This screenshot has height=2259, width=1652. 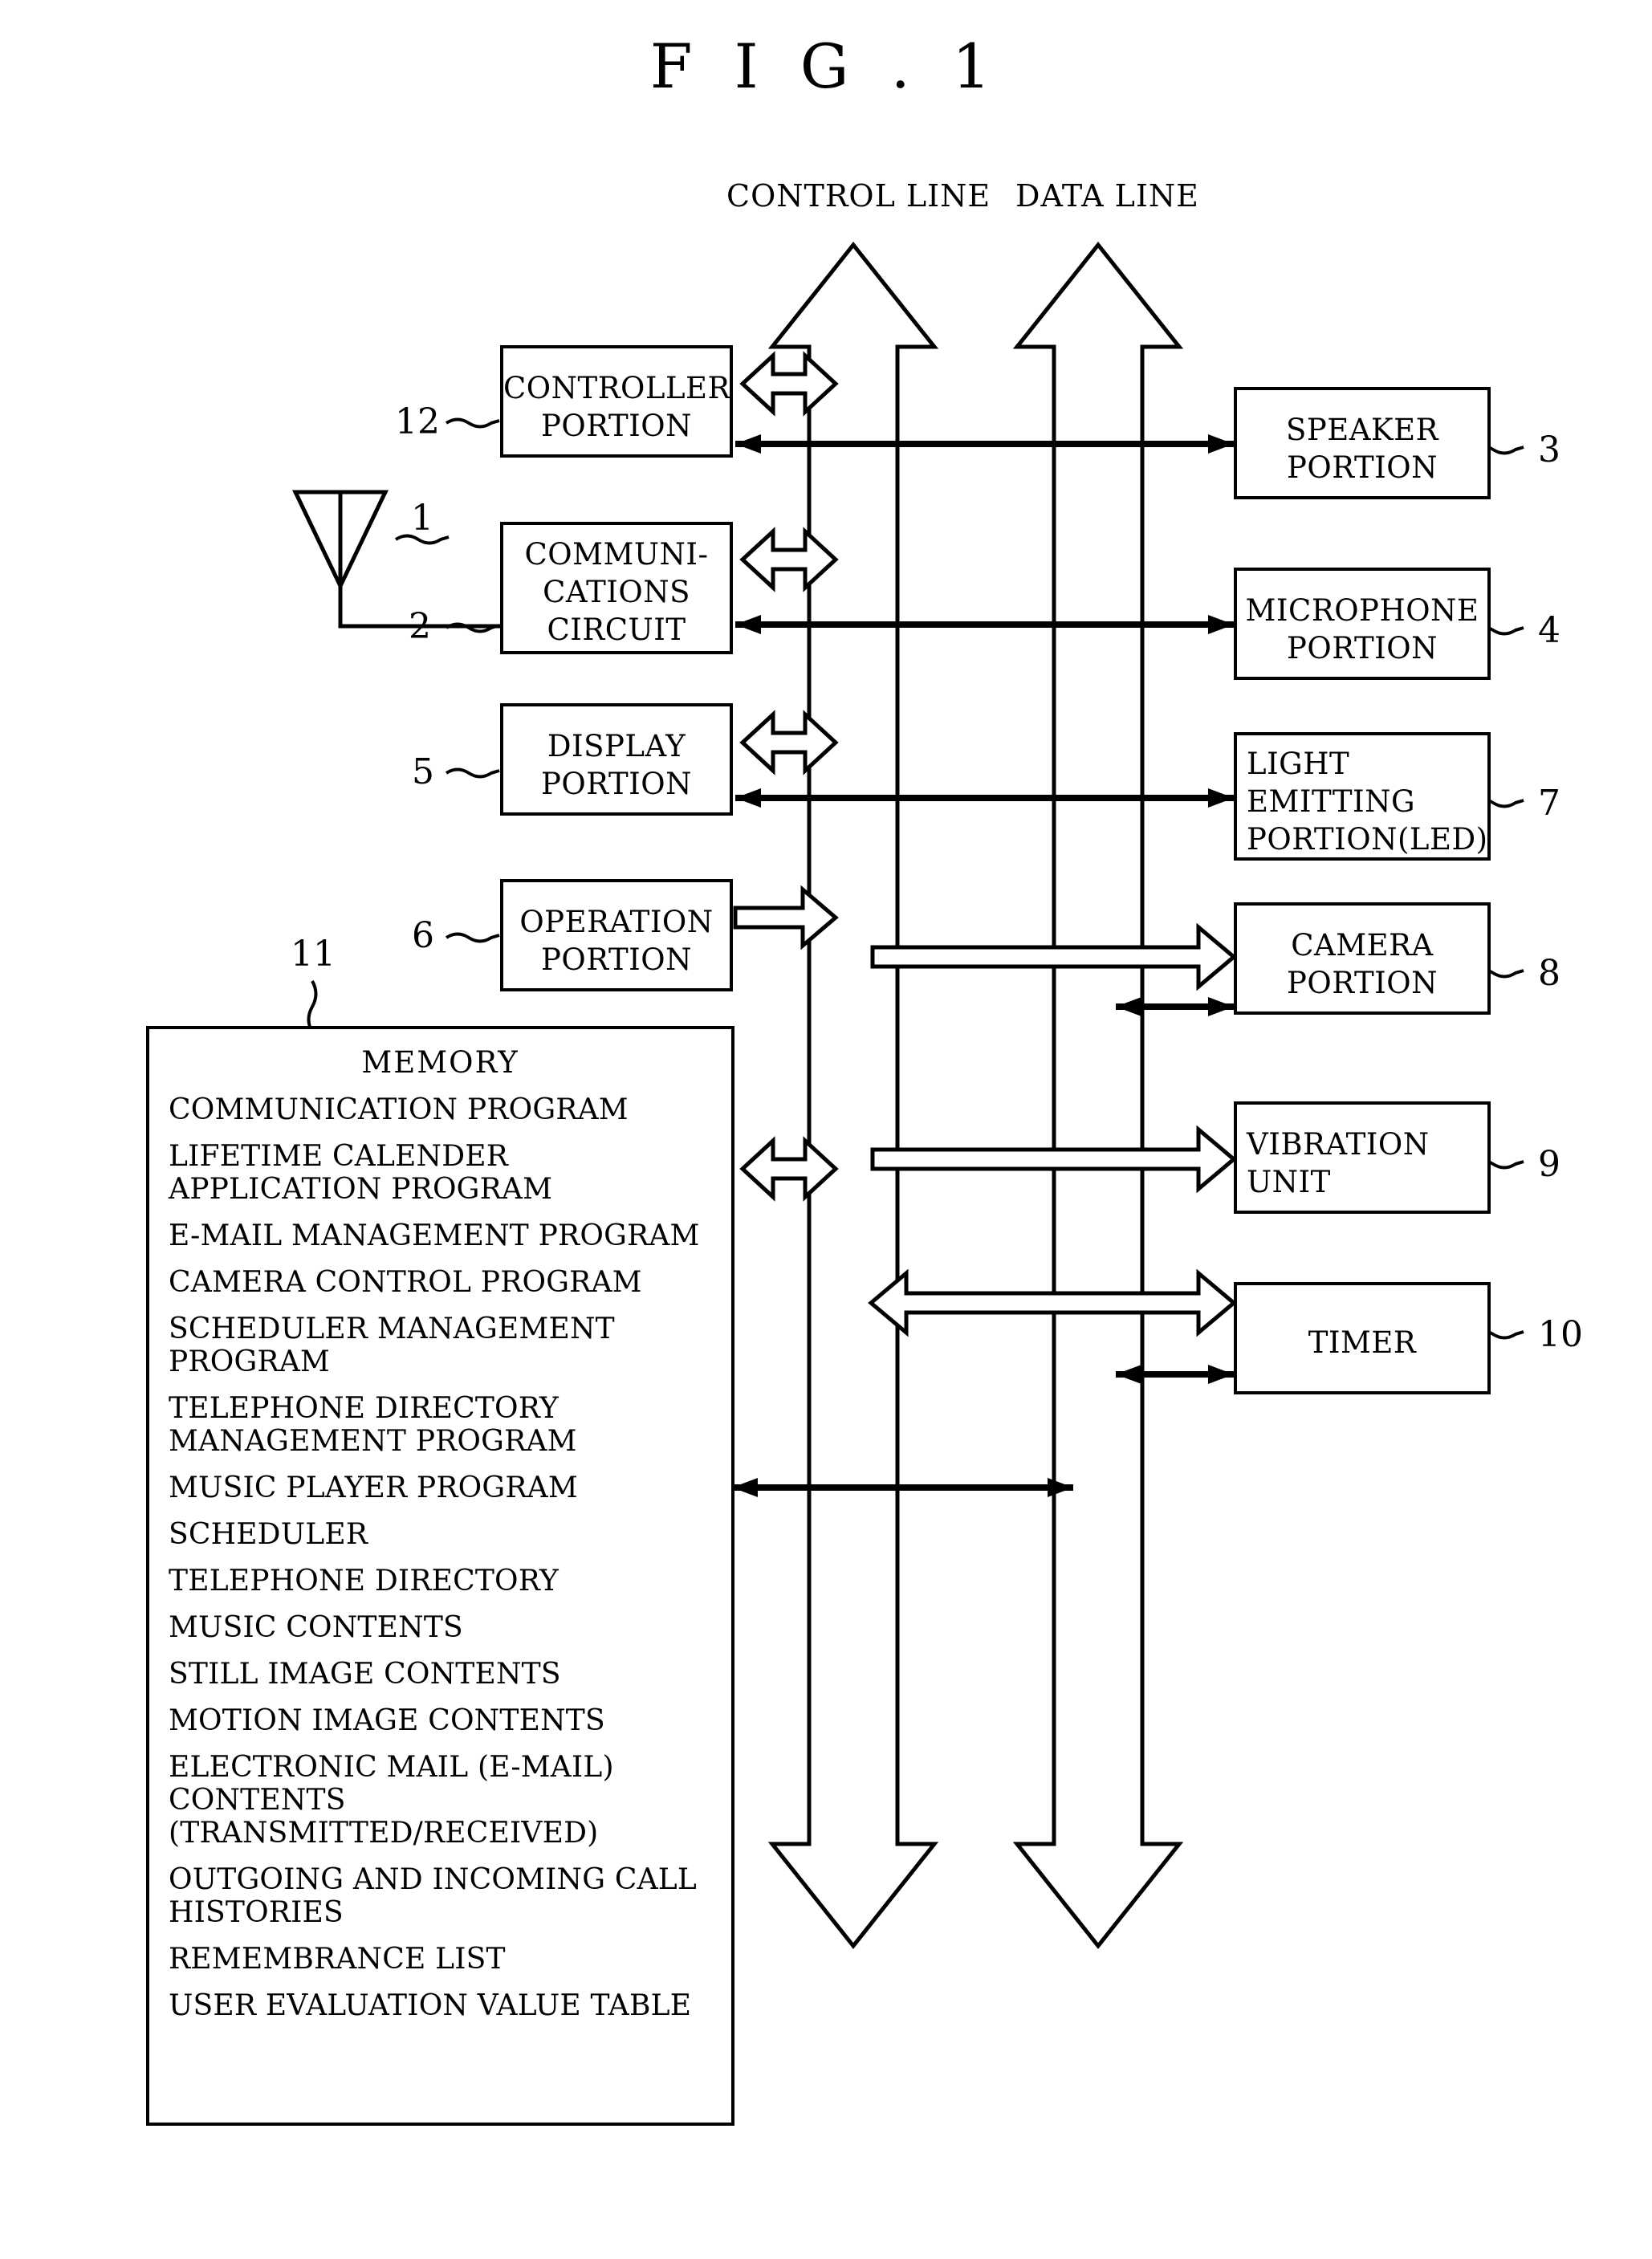 I want to click on reference-numeral-1: 1, so click(x=422, y=518).